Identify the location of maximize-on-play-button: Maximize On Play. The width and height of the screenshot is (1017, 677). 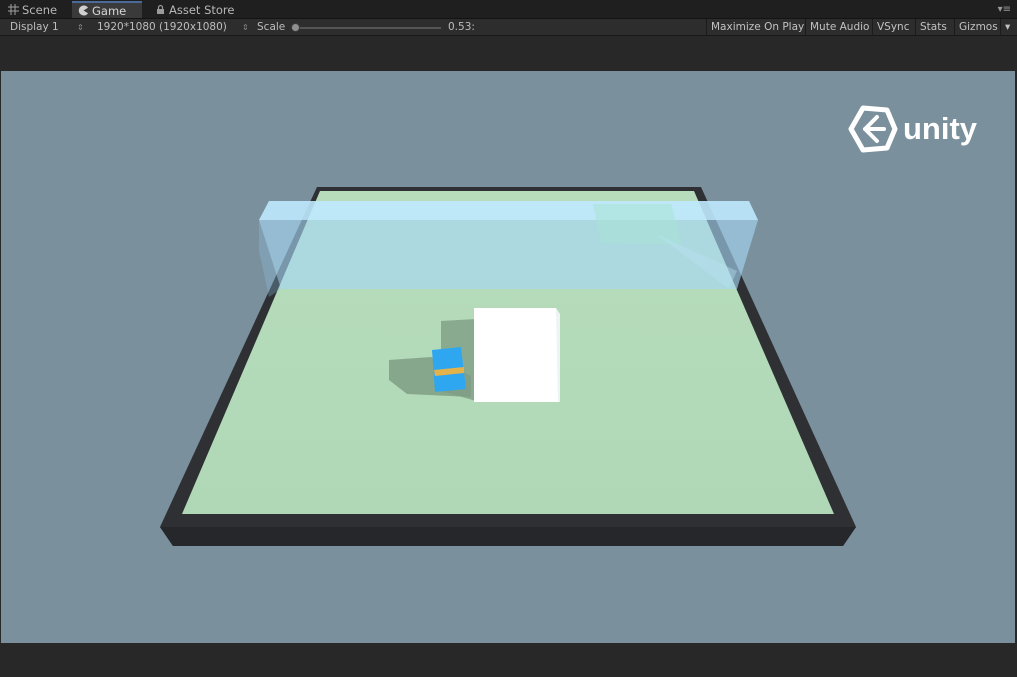
(757, 27).